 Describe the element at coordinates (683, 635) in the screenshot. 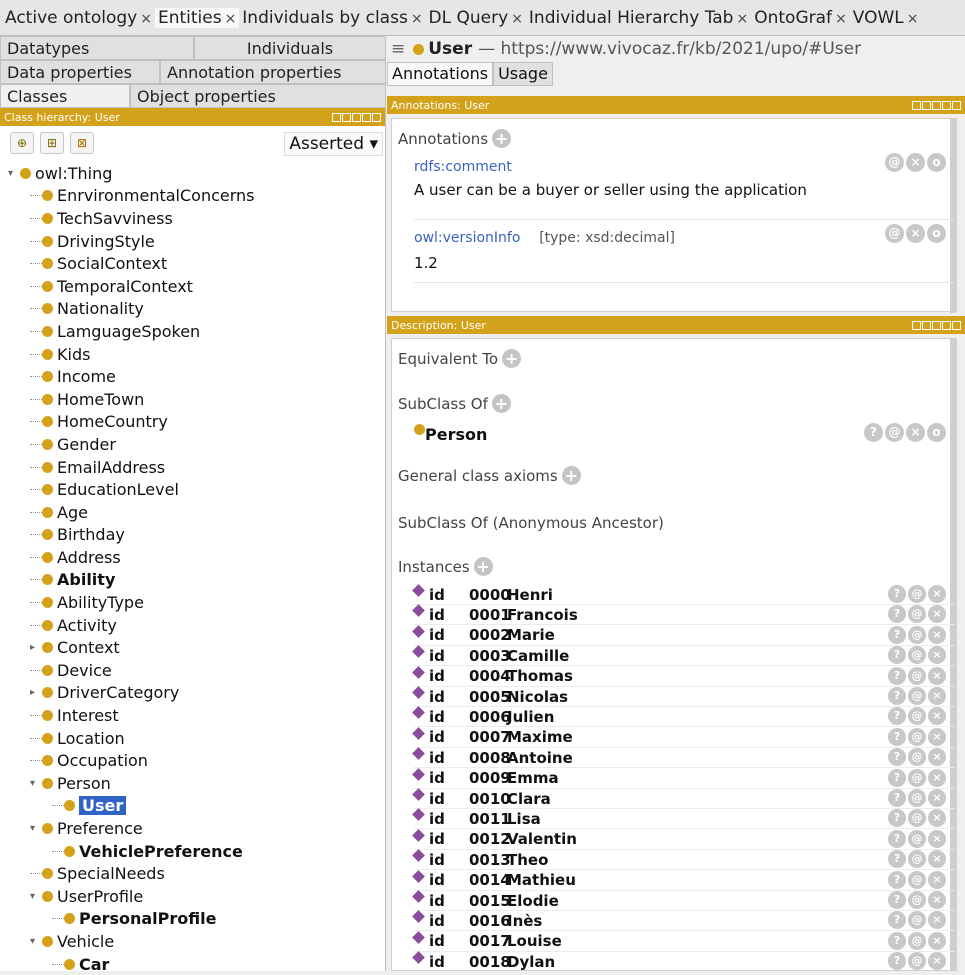

I see `instance-row: id 0002 Marie? @ ×` at that location.